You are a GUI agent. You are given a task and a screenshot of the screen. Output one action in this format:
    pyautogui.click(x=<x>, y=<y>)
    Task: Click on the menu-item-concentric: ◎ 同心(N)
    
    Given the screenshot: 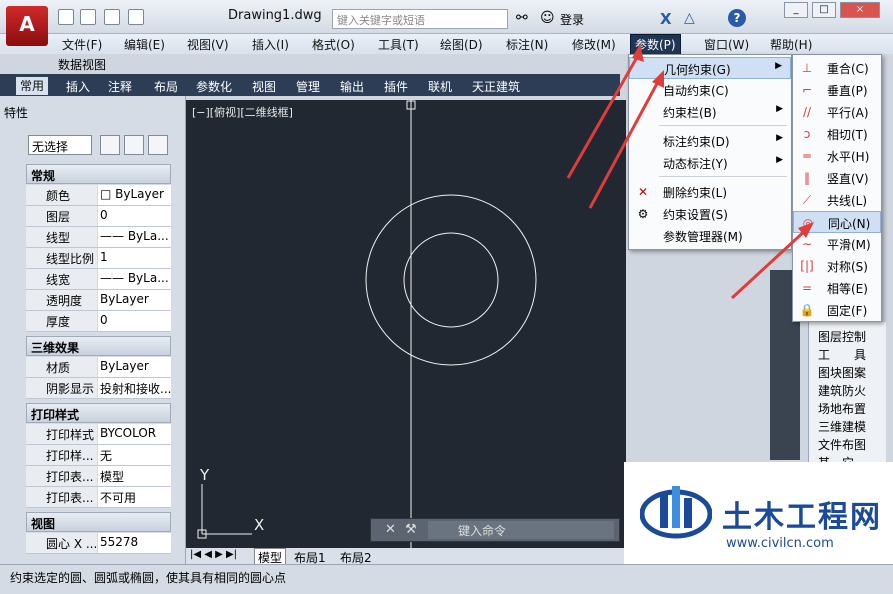 What is the action you would take?
    pyautogui.click(x=837, y=222)
    